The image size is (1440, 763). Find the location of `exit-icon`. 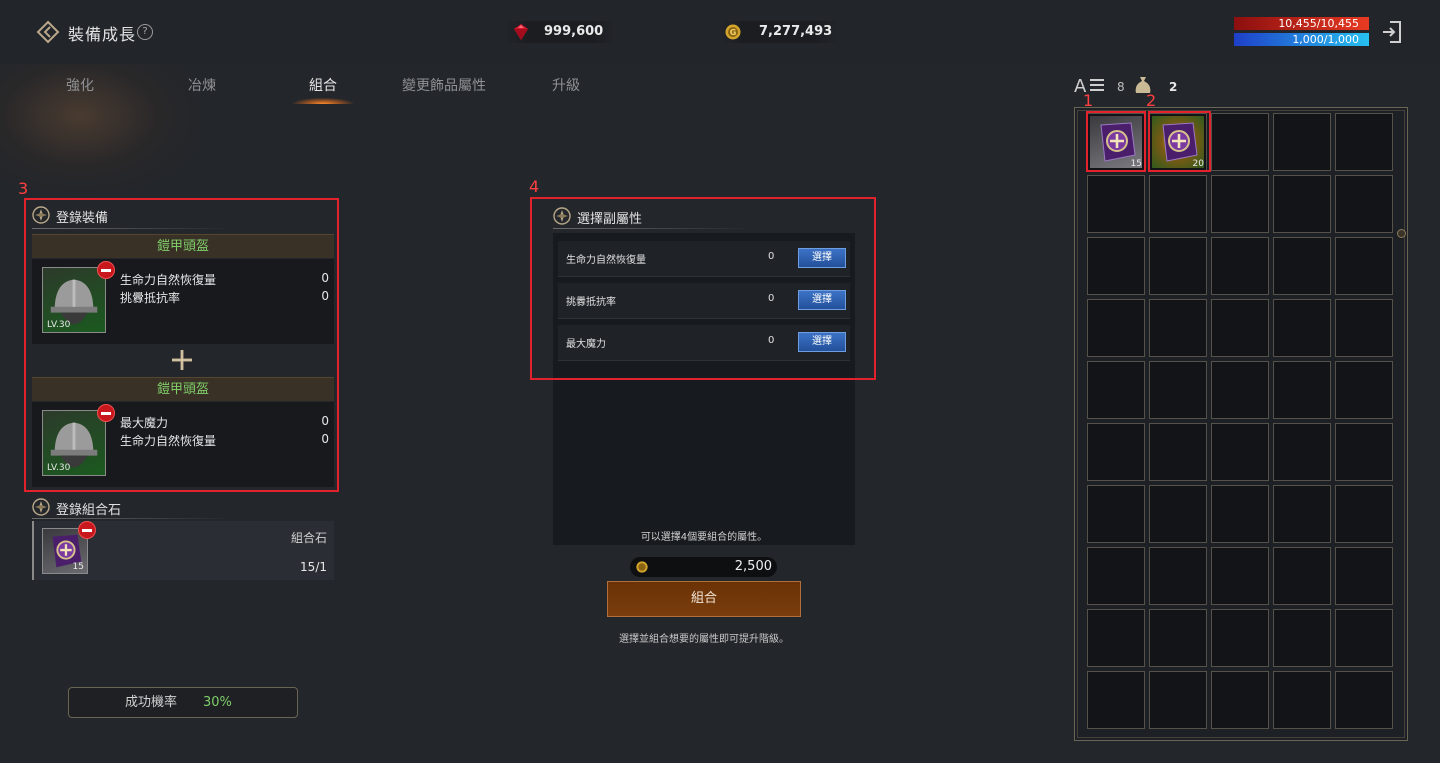

exit-icon is located at coordinates (1392, 32).